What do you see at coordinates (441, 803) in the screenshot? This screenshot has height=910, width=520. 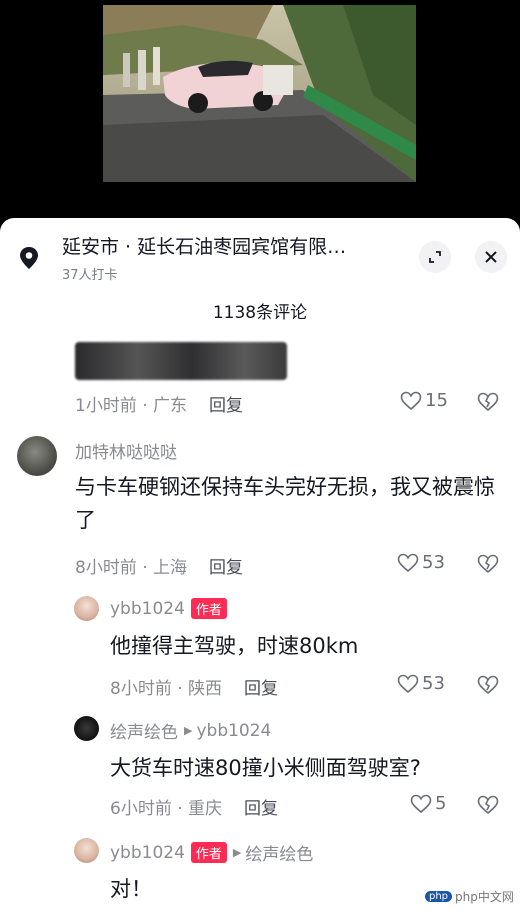 I see `like-count: 5` at bounding box center [441, 803].